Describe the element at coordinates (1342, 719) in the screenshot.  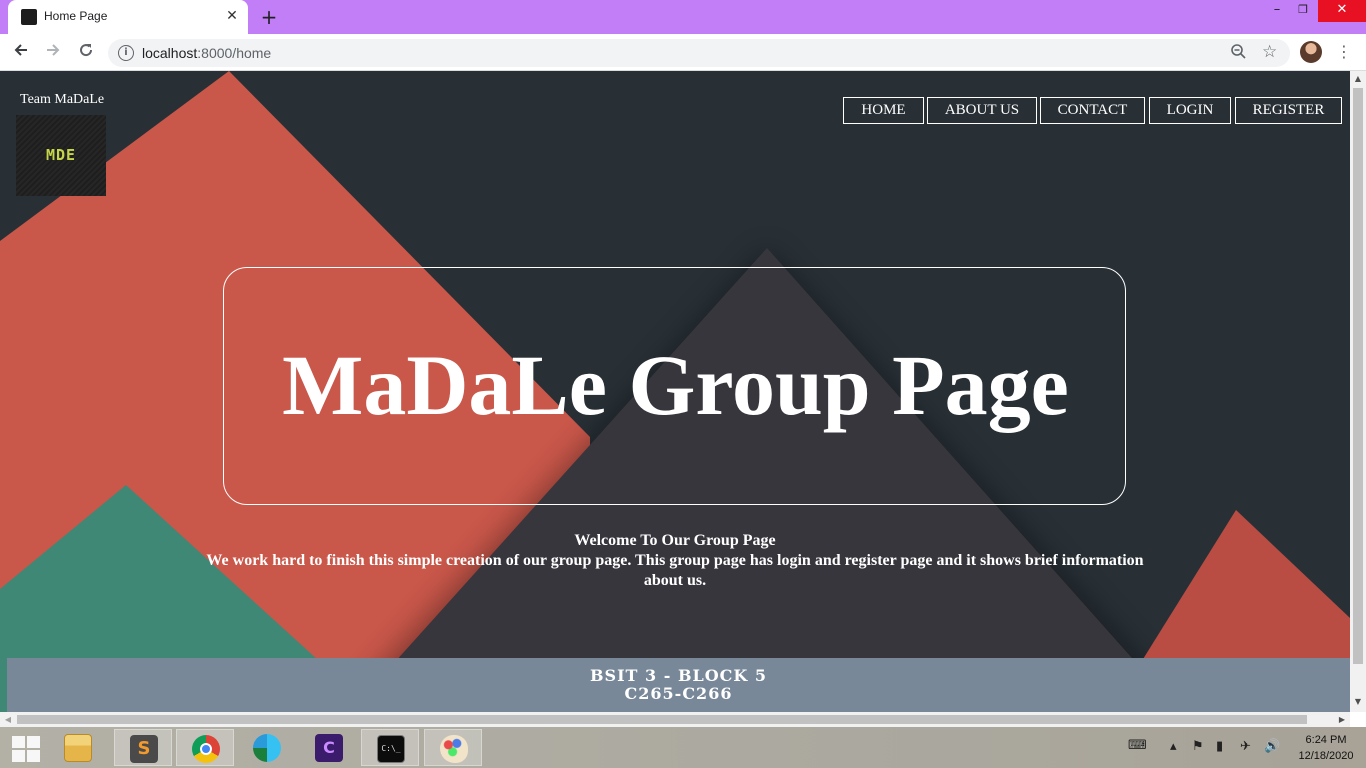
I see `scroll-right-icon: ▶` at that location.